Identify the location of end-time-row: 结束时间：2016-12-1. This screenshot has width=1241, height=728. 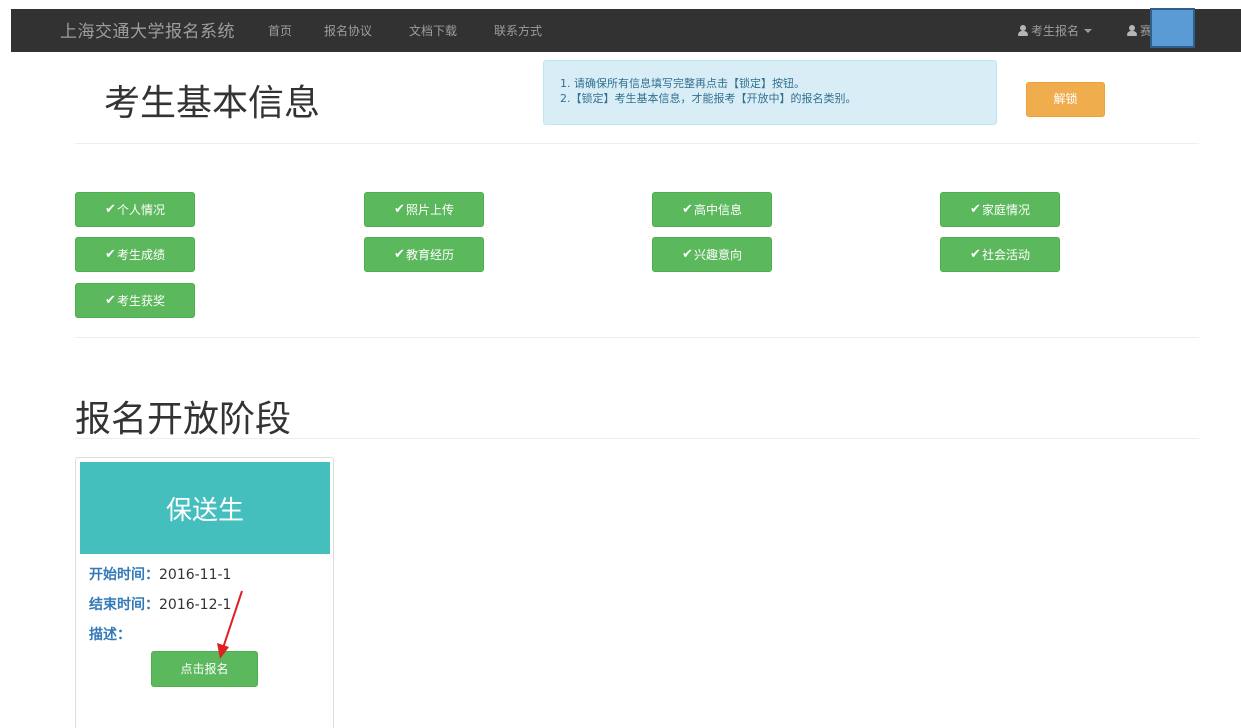
(160, 604).